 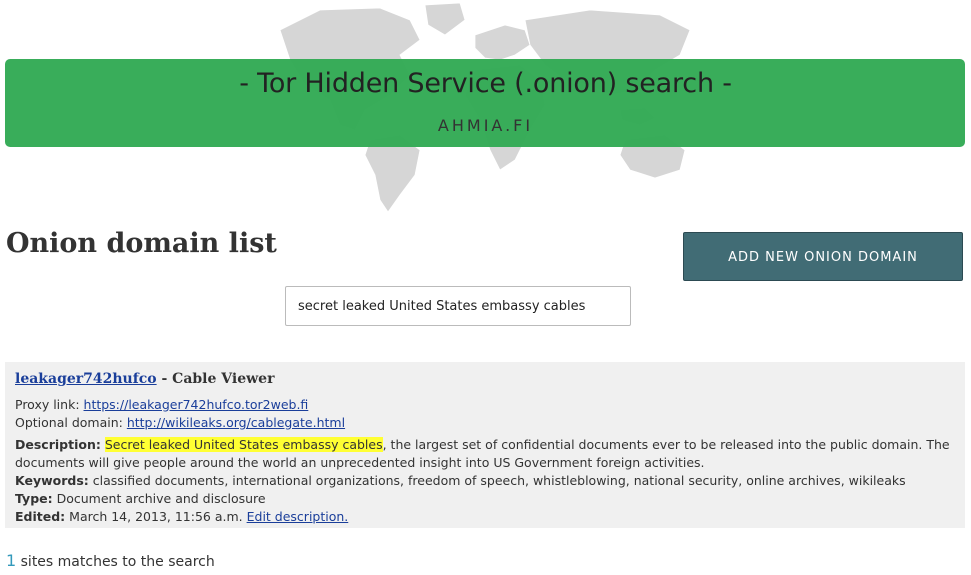 What do you see at coordinates (458, 306) in the screenshot?
I see `search-input` at bounding box center [458, 306].